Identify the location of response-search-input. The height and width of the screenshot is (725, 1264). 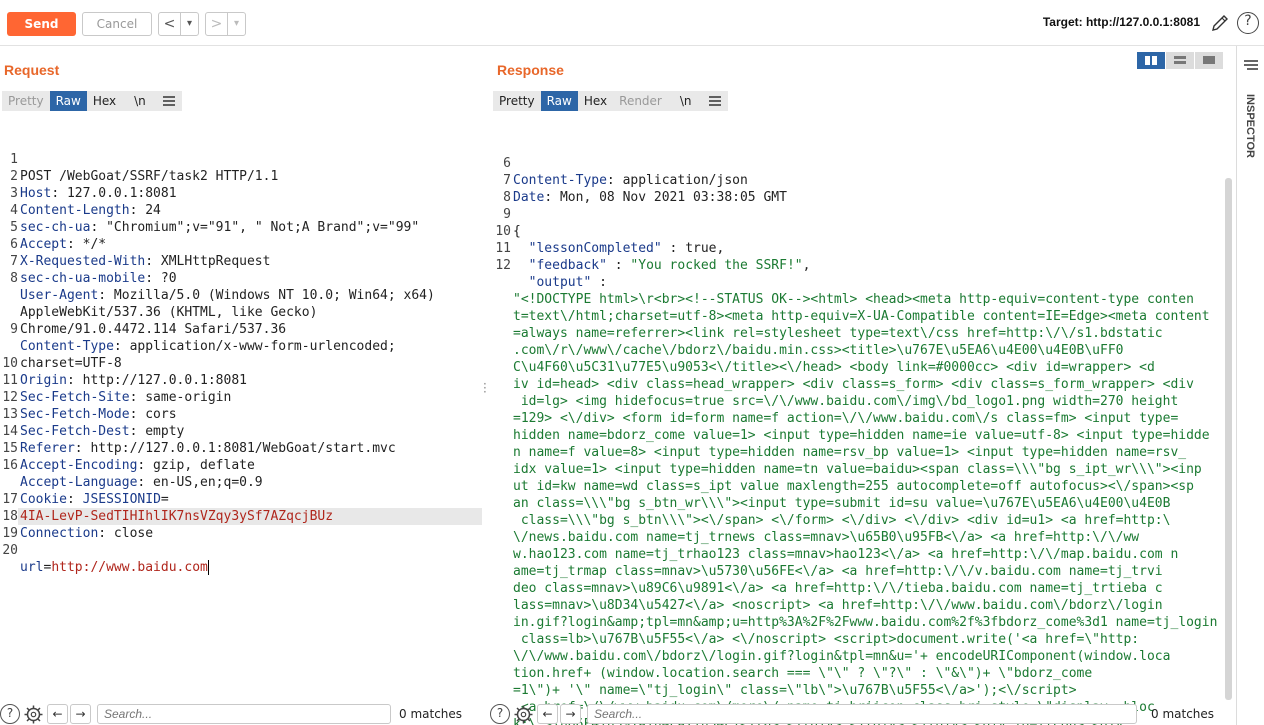
(862, 714).